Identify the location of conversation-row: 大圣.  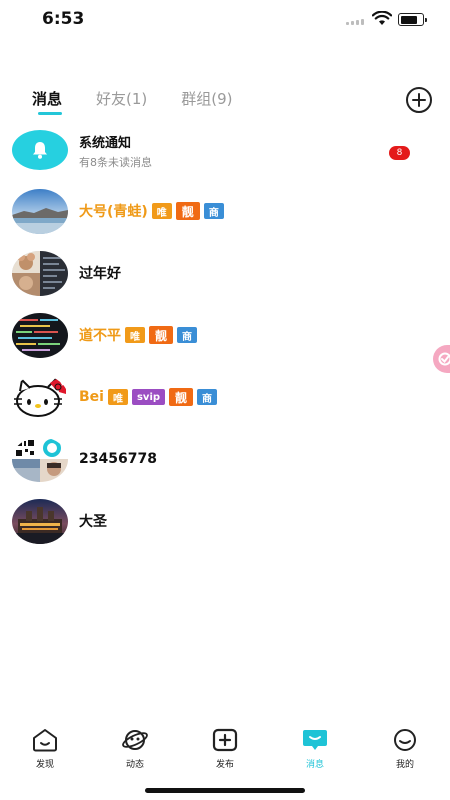
(225, 521).